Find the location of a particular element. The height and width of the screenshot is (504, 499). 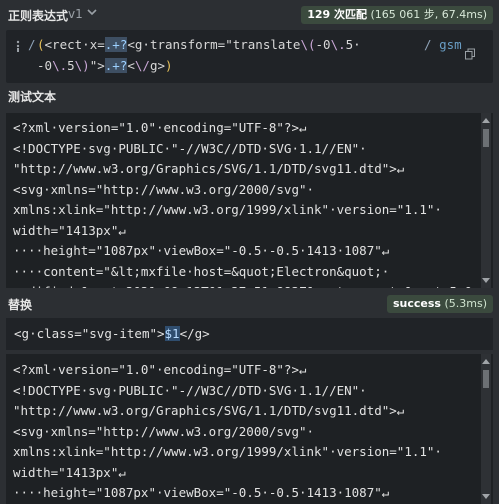

regex-section-title: 正则表达式 is located at coordinates (38, 16).